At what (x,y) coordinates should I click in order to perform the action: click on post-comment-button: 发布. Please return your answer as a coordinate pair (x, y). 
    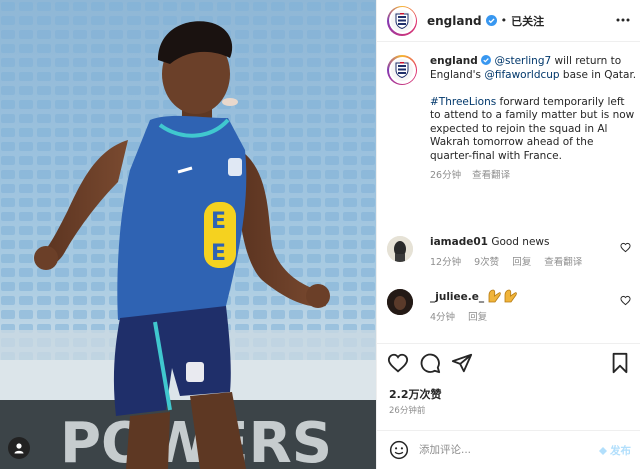
    Looking at the image, I should click on (615, 450).